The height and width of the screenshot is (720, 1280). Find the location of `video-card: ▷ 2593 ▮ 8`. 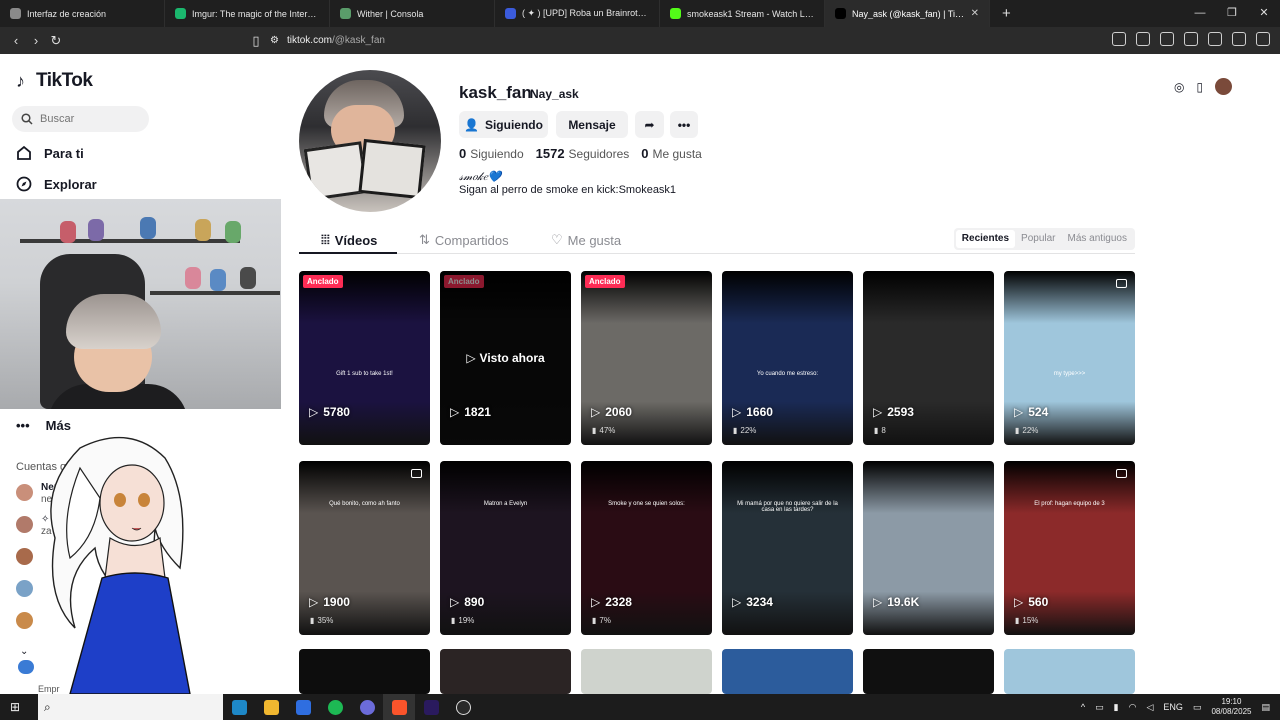

video-card: ▷ 2593 ▮ 8 is located at coordinates (928, 358).